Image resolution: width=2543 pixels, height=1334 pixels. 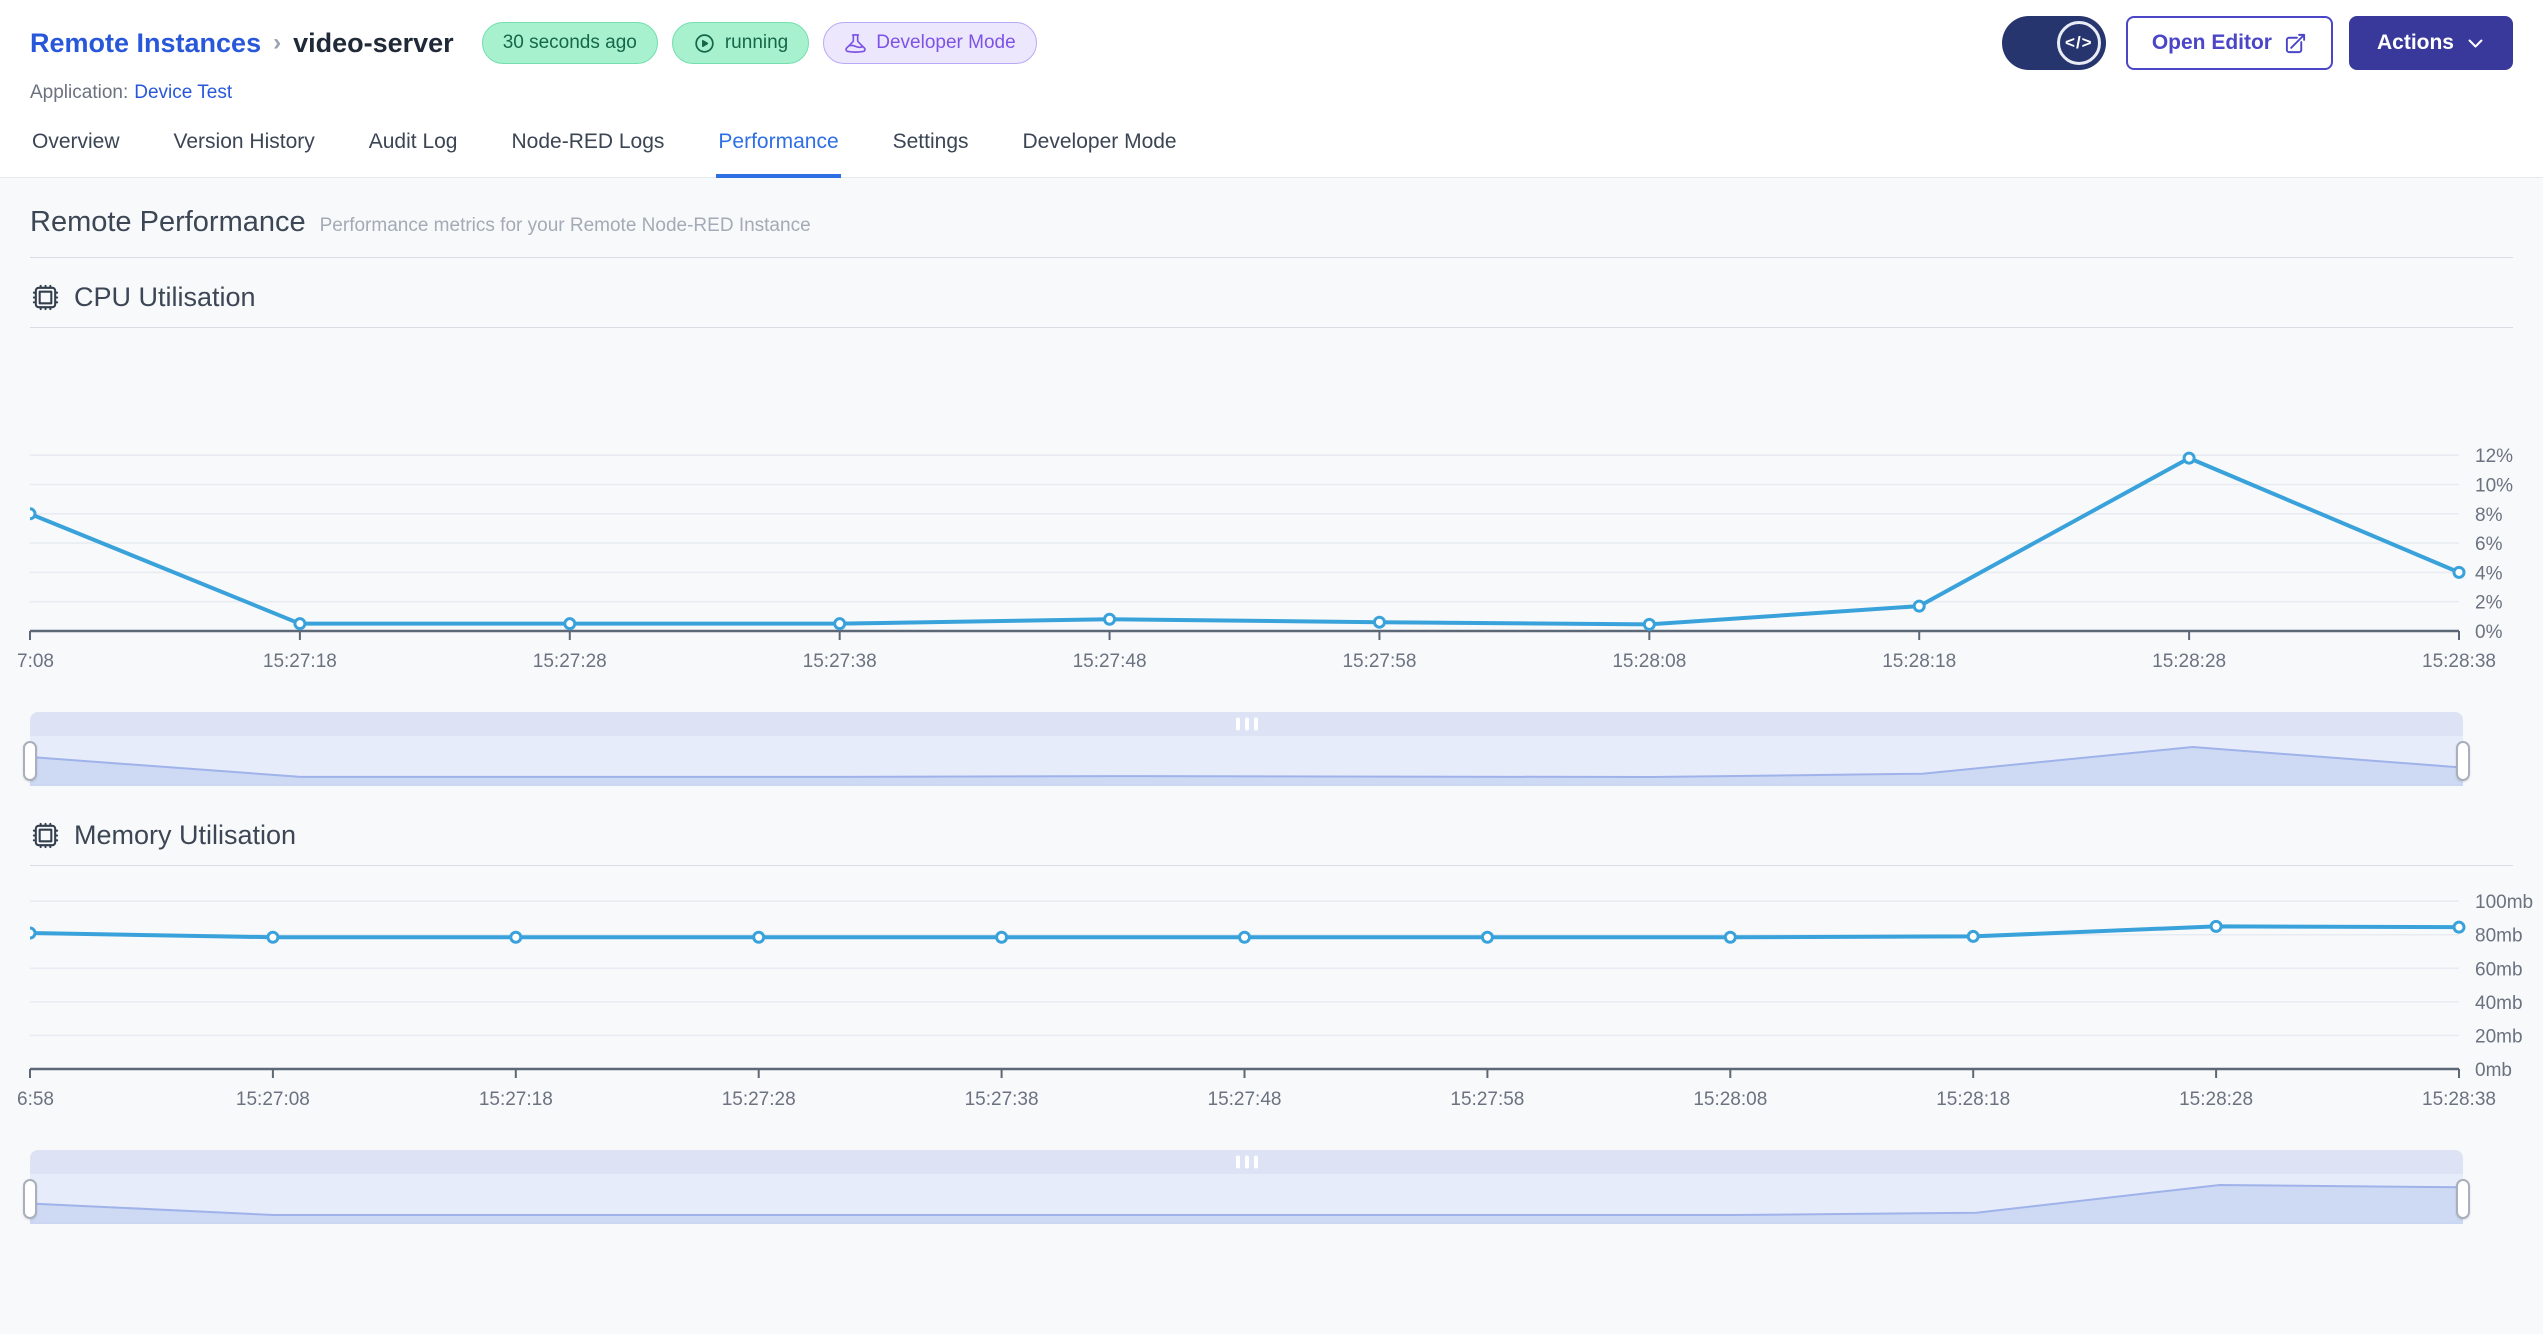 I want to click on application-label: Application:, so click(x=79, y=92).